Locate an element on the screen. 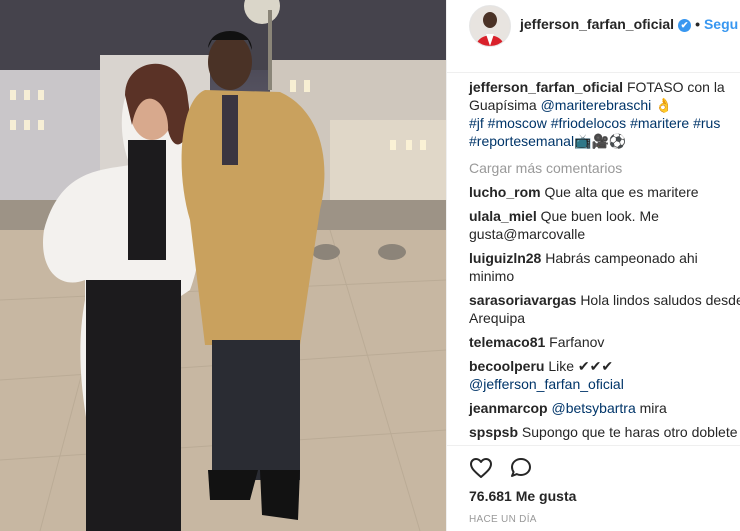 Image resolution: width=740 pixels, height=531 pixels. avatar is located at coordinates (490, 26).